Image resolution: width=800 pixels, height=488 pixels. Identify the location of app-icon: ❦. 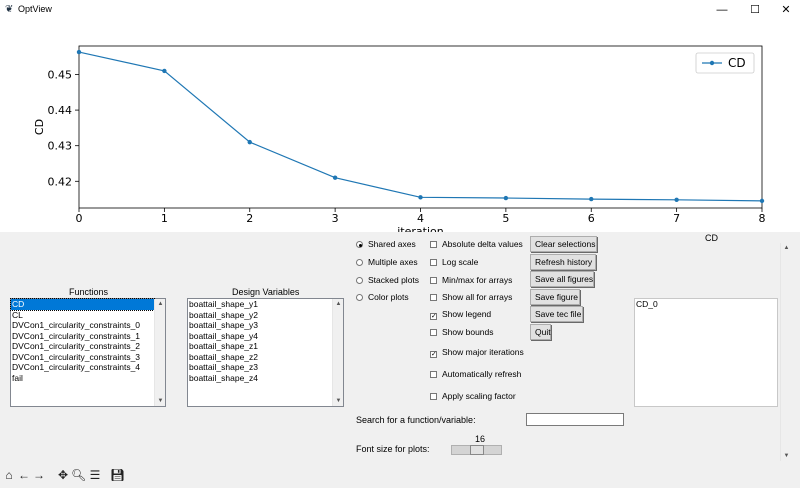
(9, 9).